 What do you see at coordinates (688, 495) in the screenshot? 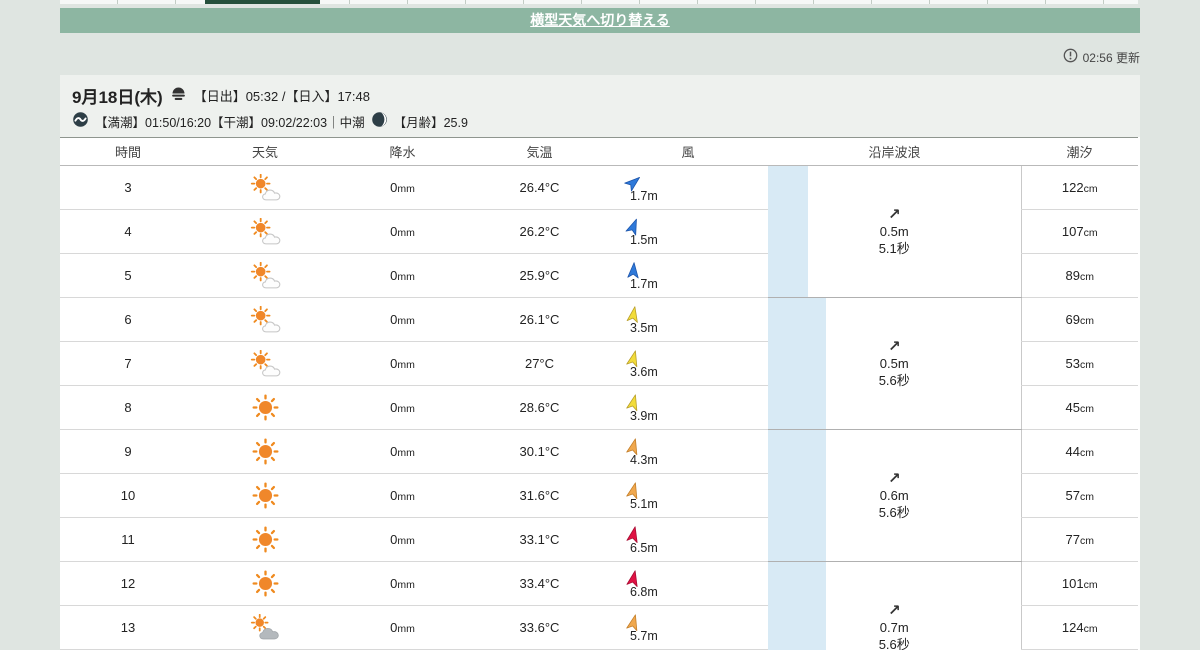
I see `wind-cell: 5.1m` at bounding box center [688, 495].